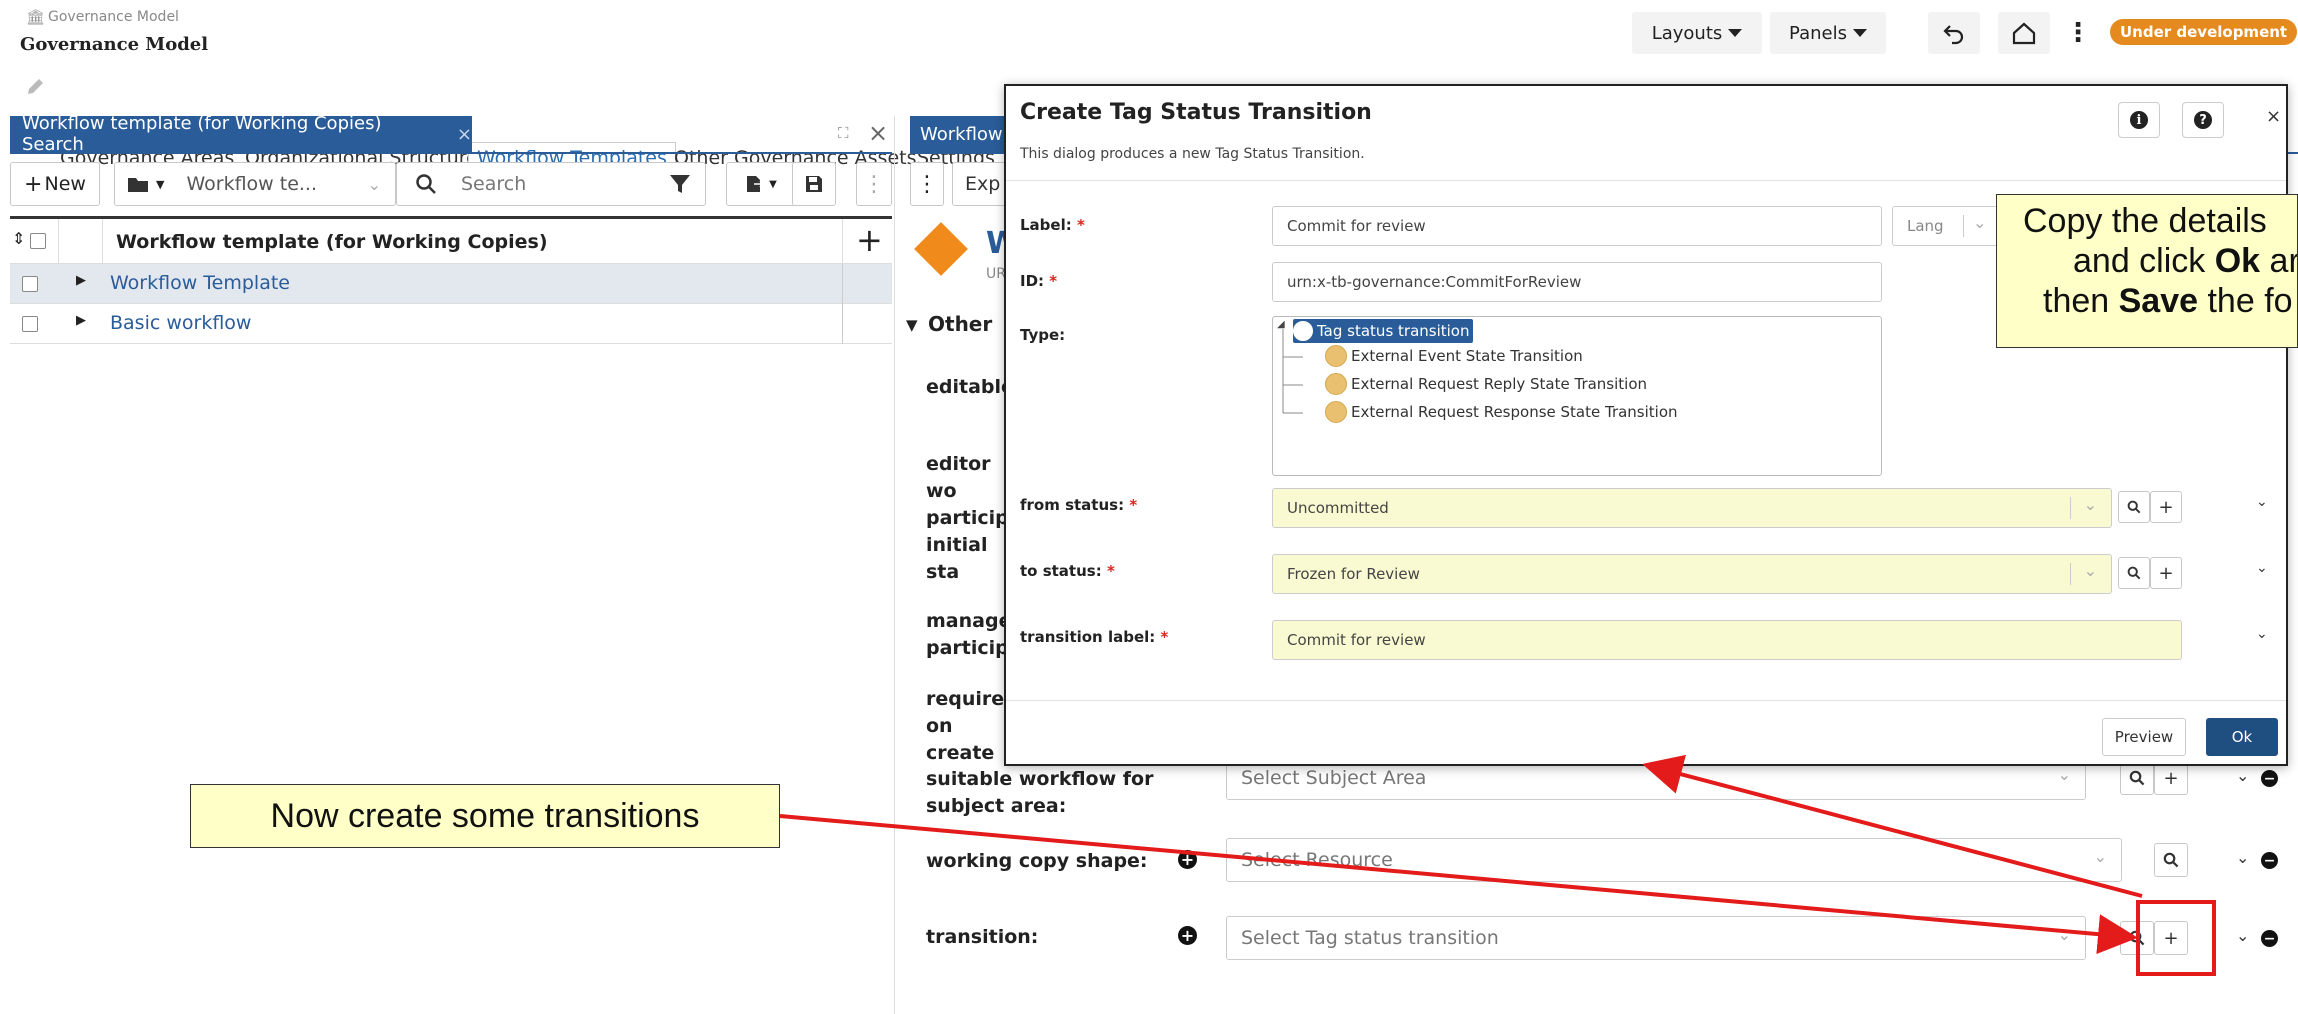 The height and width of the screenshot is (1014, 2298). I want to click on panels-menu: Panels, so click(1828, 33).